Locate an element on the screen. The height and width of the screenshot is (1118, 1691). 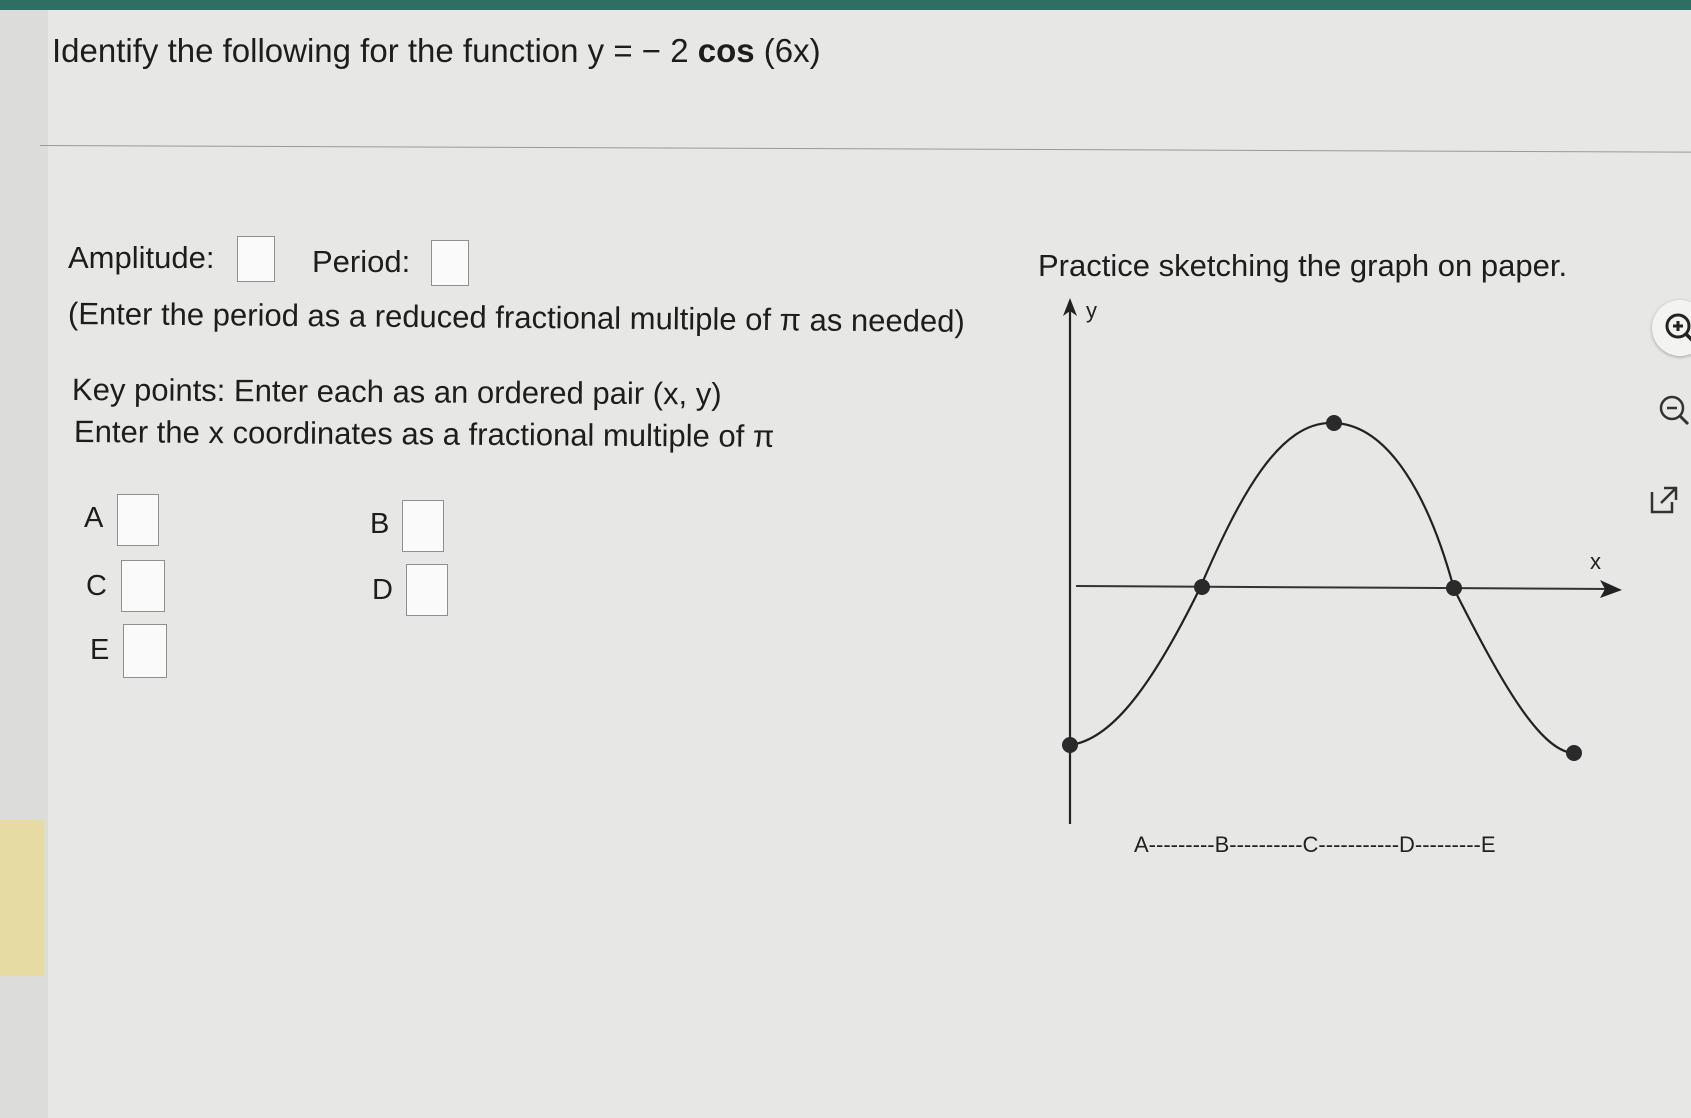
top-header-strip is located at coordinates (845, 5).